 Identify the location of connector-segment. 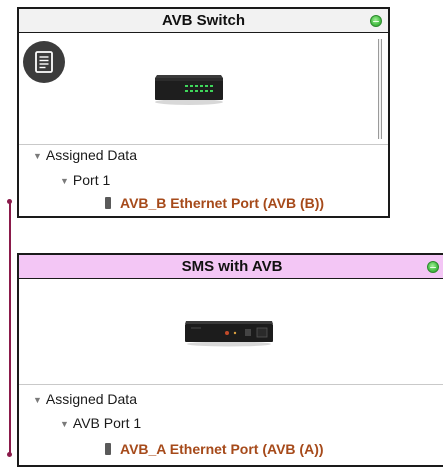
(10, 328).